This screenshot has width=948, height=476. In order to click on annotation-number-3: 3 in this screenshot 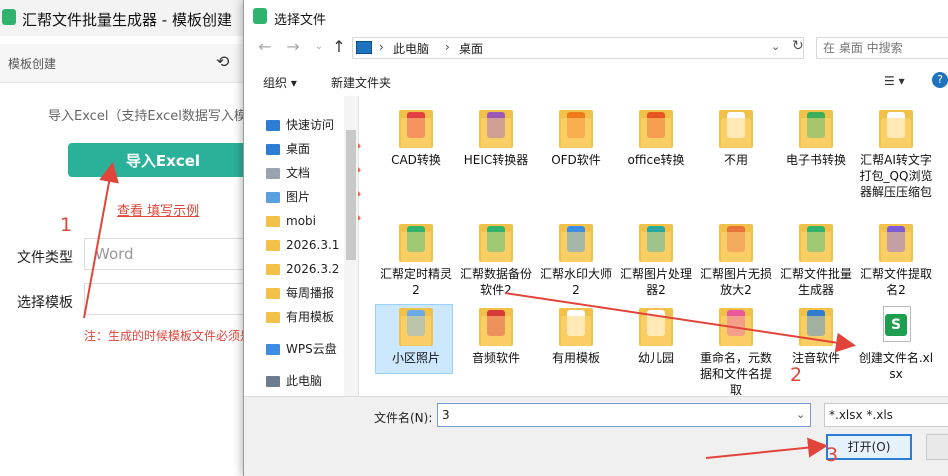, I will do `click(832, 455)`.